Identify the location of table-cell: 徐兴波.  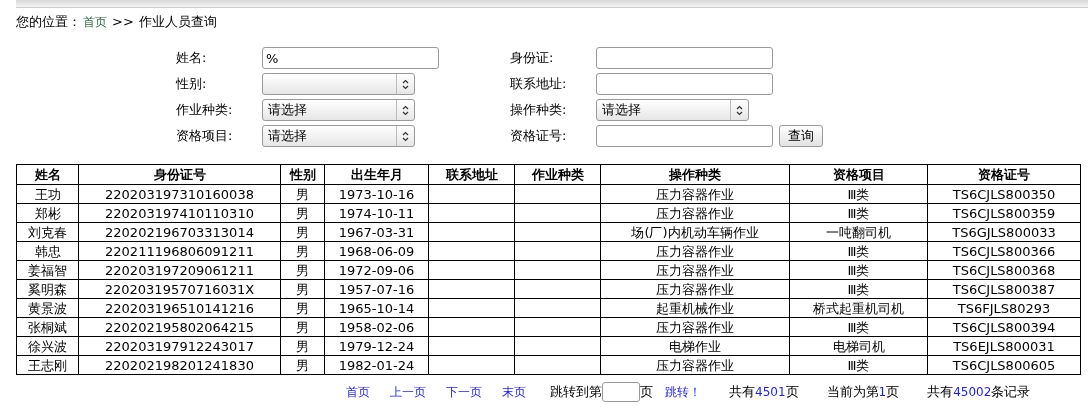
(47, 346).